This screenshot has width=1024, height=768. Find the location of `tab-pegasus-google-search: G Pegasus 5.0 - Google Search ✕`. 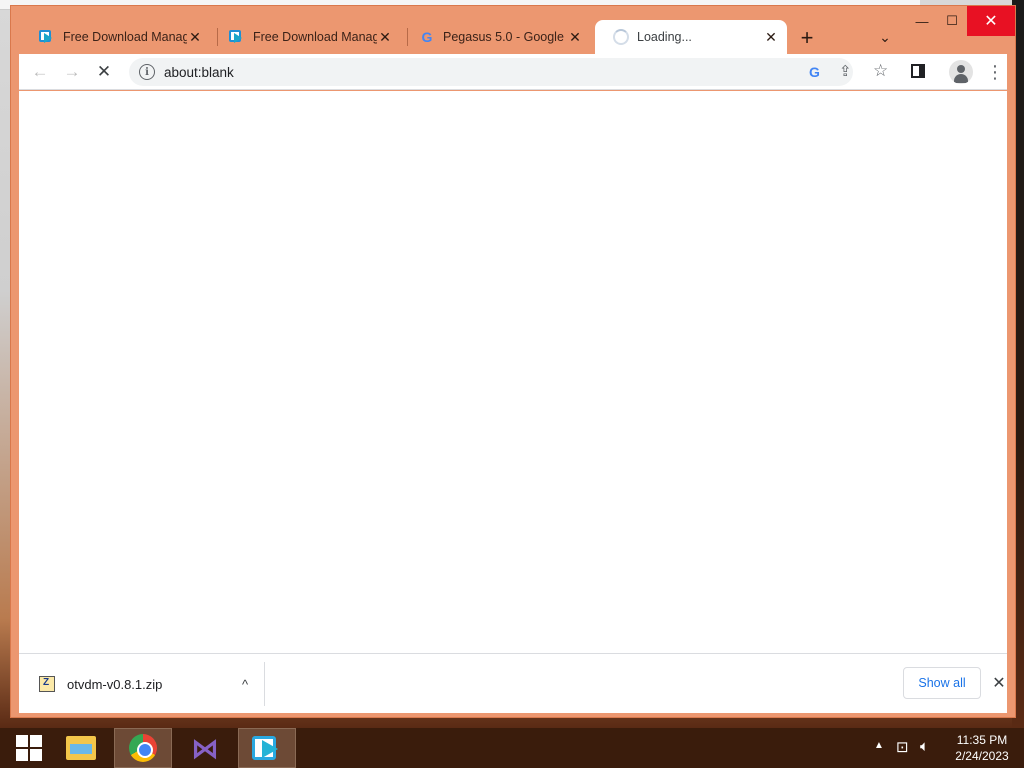

tab-pegasus-google-search: G Pegasus 5.0 - Google Search ✕ is located at coordinates (496, 37).